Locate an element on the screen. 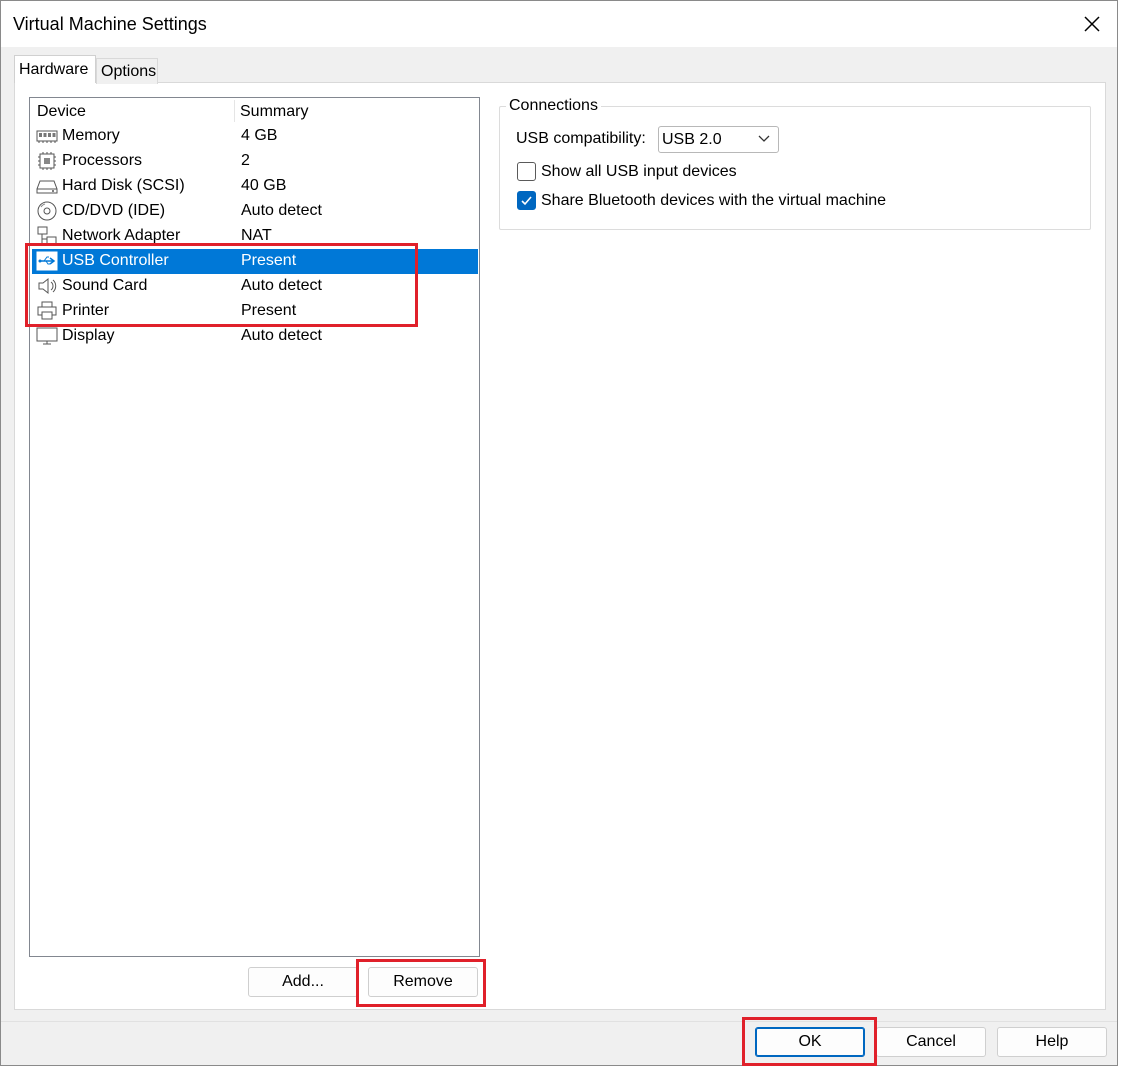  device-name: Network Adapter is located at coordinates (121, 235).